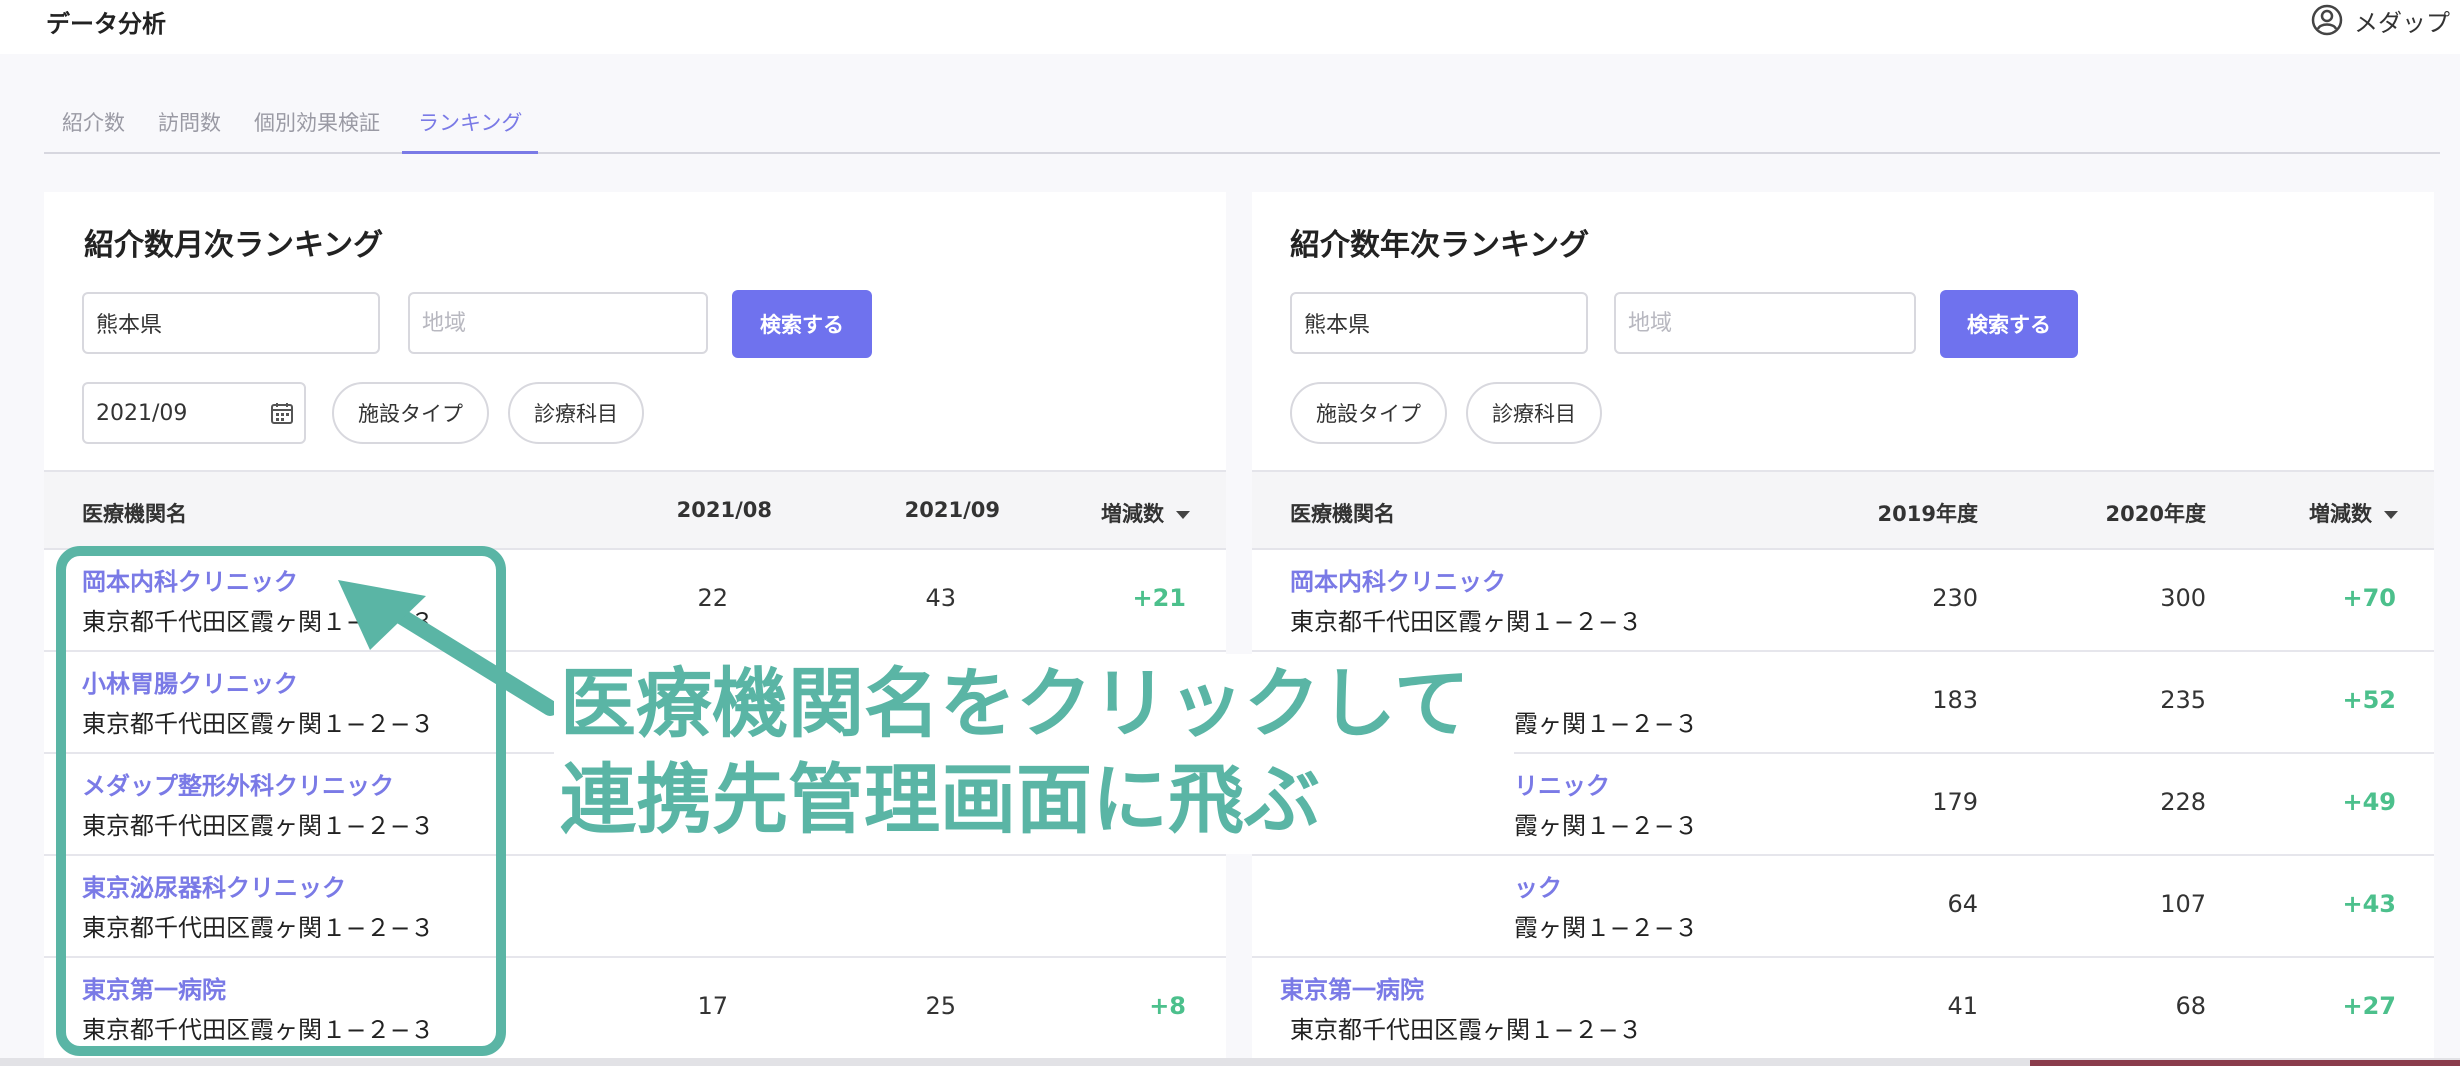 The image size is (2460, 1066). I want to click on prev-count: 41, so click(1962, 1006).